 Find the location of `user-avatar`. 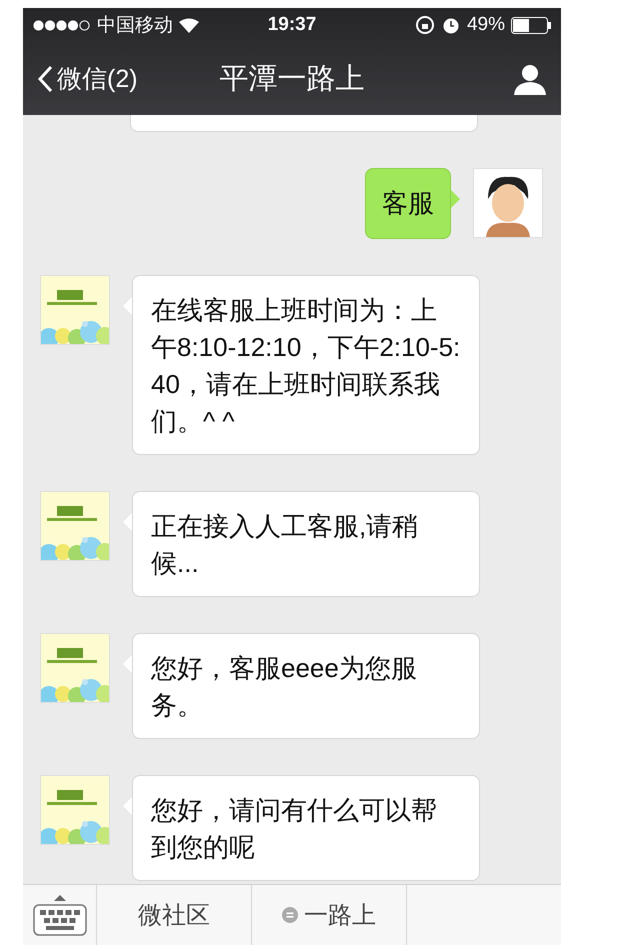

user-avatar is located at coordinates (508, 203).